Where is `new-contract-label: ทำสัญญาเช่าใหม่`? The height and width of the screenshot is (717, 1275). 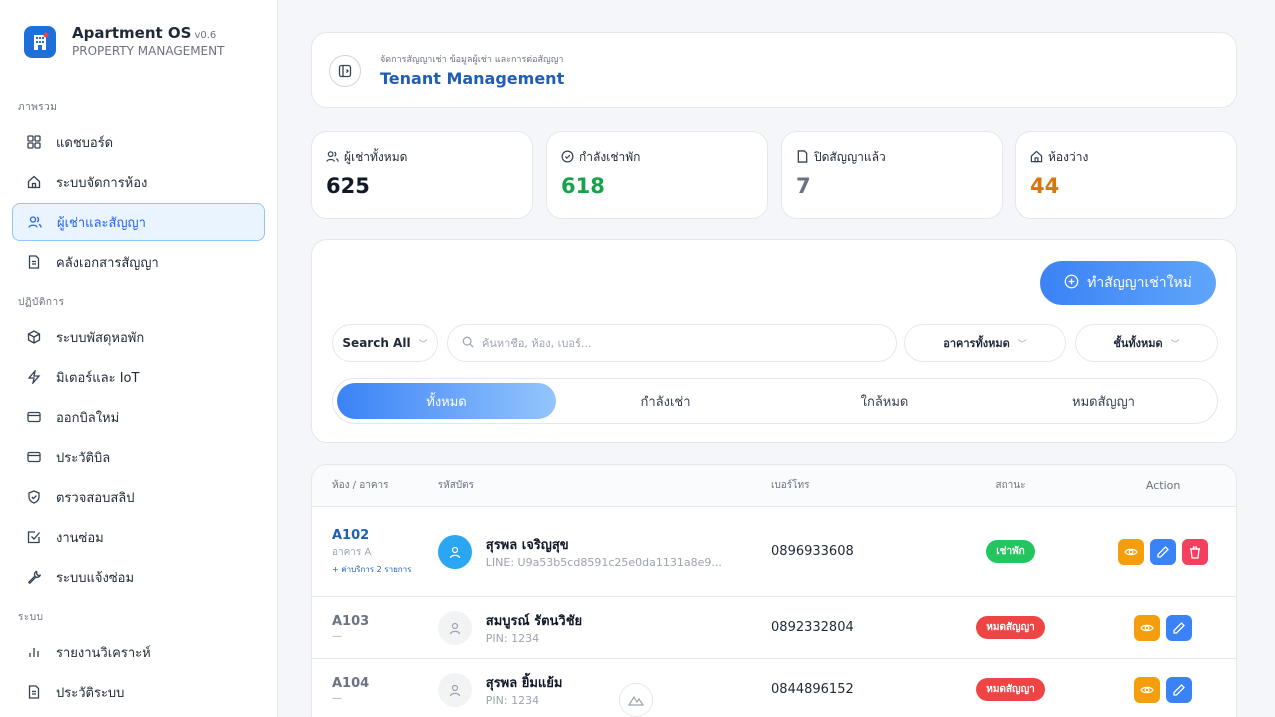
new-contract-label: ทำสัญญาเช่าใหม่ is located at coordinates (1139, 283).